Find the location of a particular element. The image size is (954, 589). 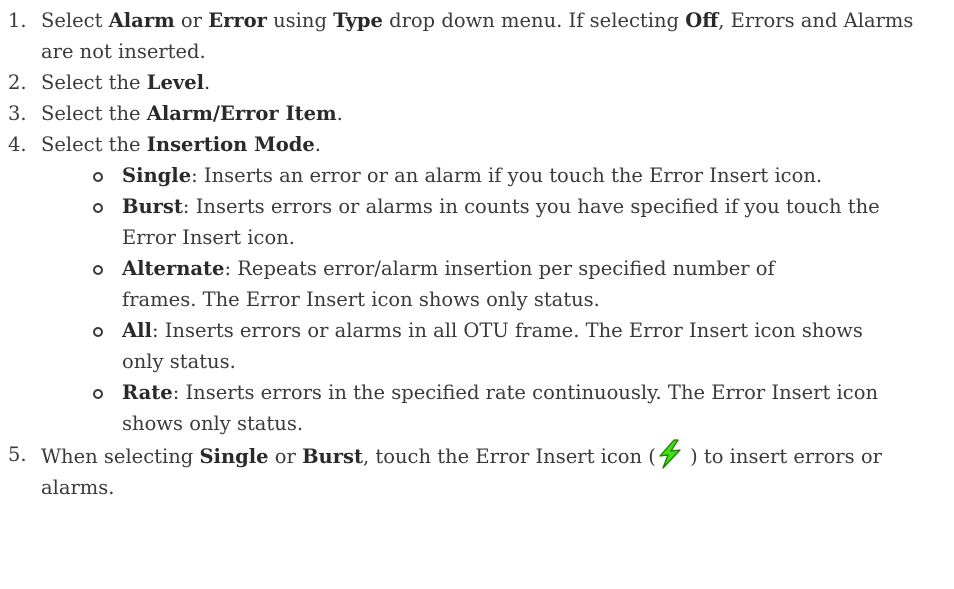

step-4: 4. Select the Insertion Mode. is located at coordinates (481, 144).